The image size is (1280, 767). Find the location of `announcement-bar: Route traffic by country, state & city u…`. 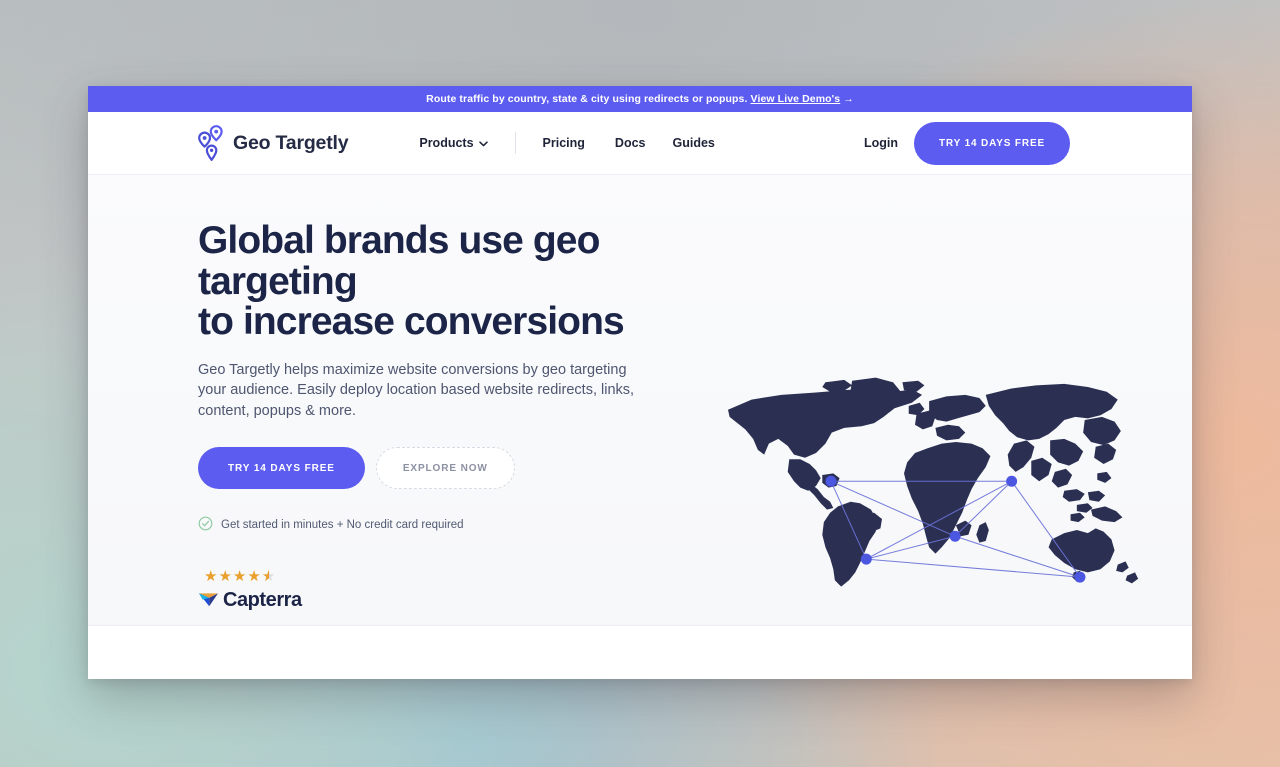

announcement-bar: Route traffic by country, state & city u… is located at coordinates (640, 99).